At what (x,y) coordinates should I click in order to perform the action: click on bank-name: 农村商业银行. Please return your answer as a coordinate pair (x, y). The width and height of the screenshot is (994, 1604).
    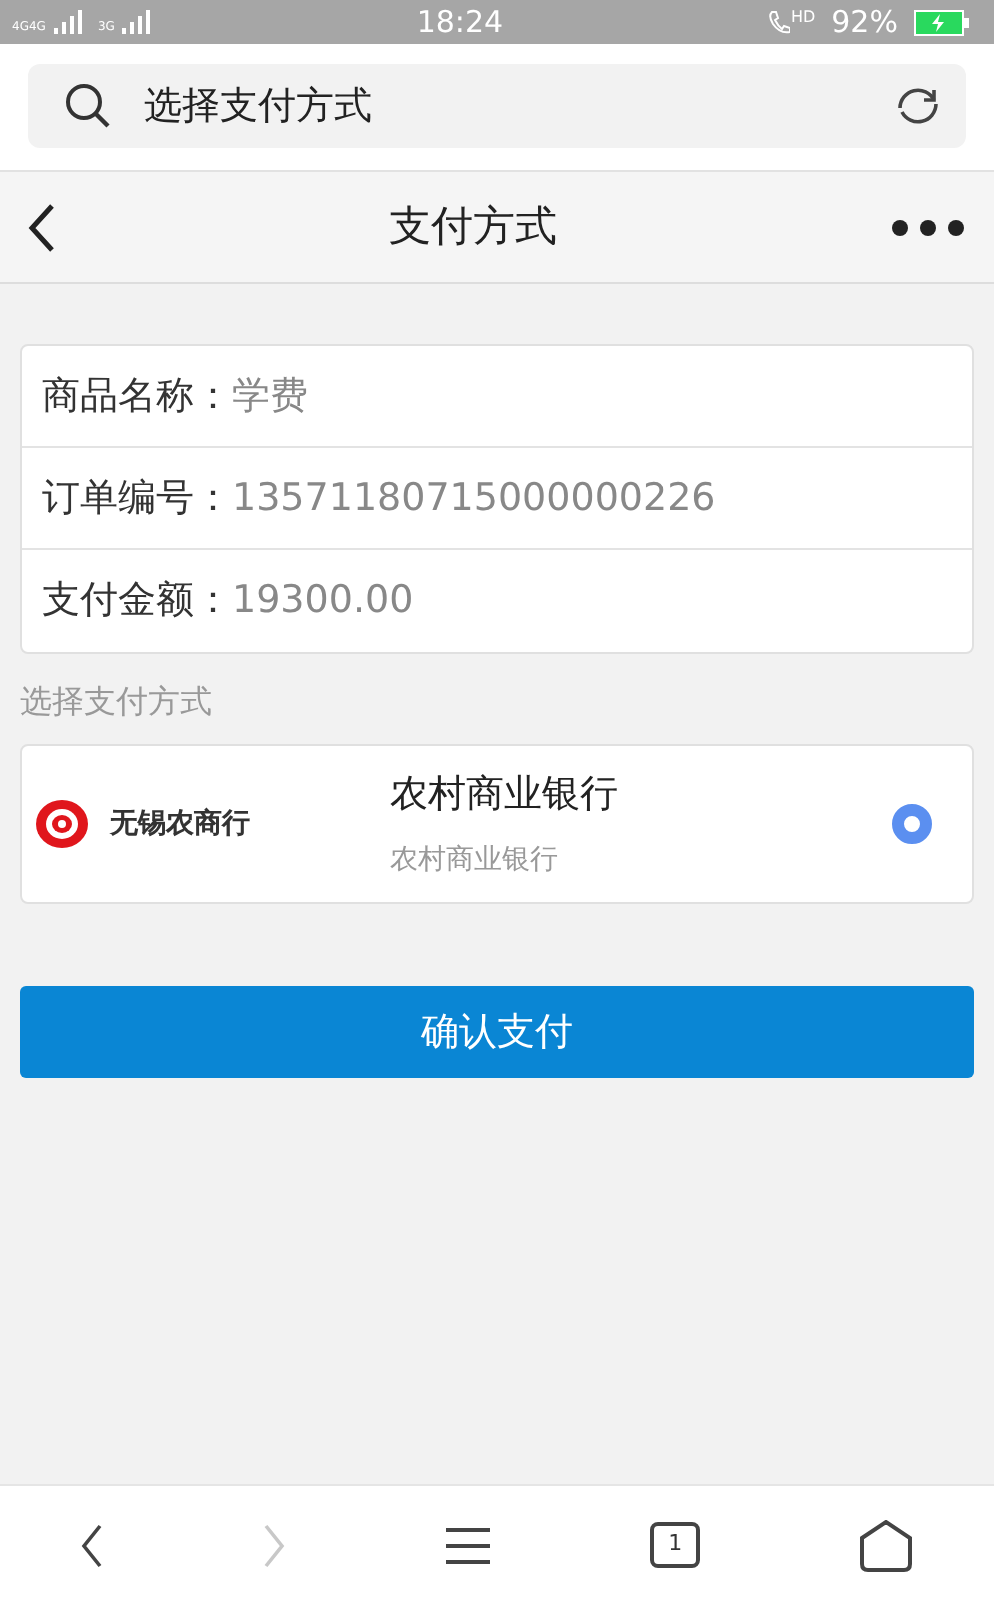
    Looking at the image, I should click on (505, 795).